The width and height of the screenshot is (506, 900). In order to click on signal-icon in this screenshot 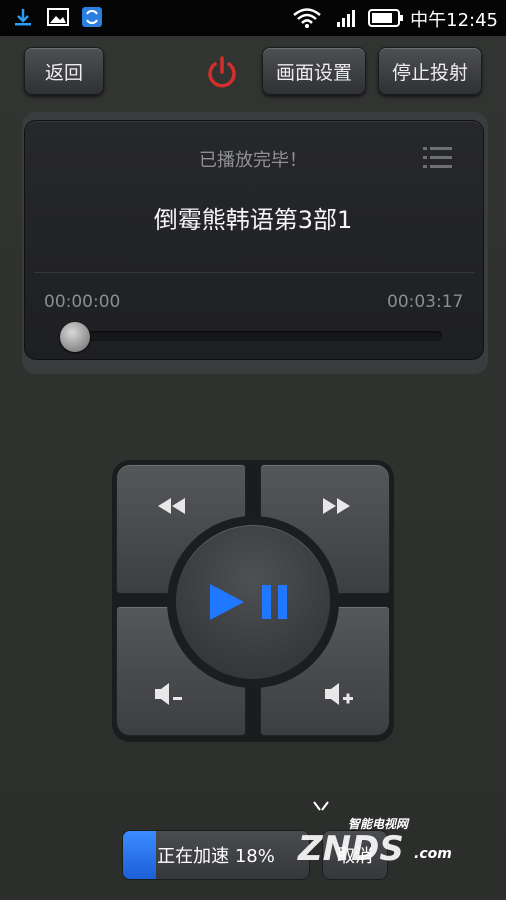, I will do `click(346, 18)`.